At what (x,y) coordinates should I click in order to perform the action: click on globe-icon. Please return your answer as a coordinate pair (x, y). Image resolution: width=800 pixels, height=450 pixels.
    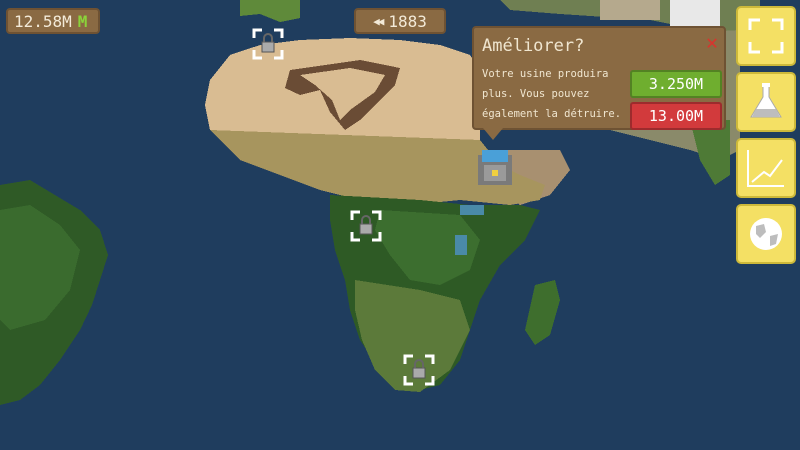
    Looking at the image, I should click on (766, 234).